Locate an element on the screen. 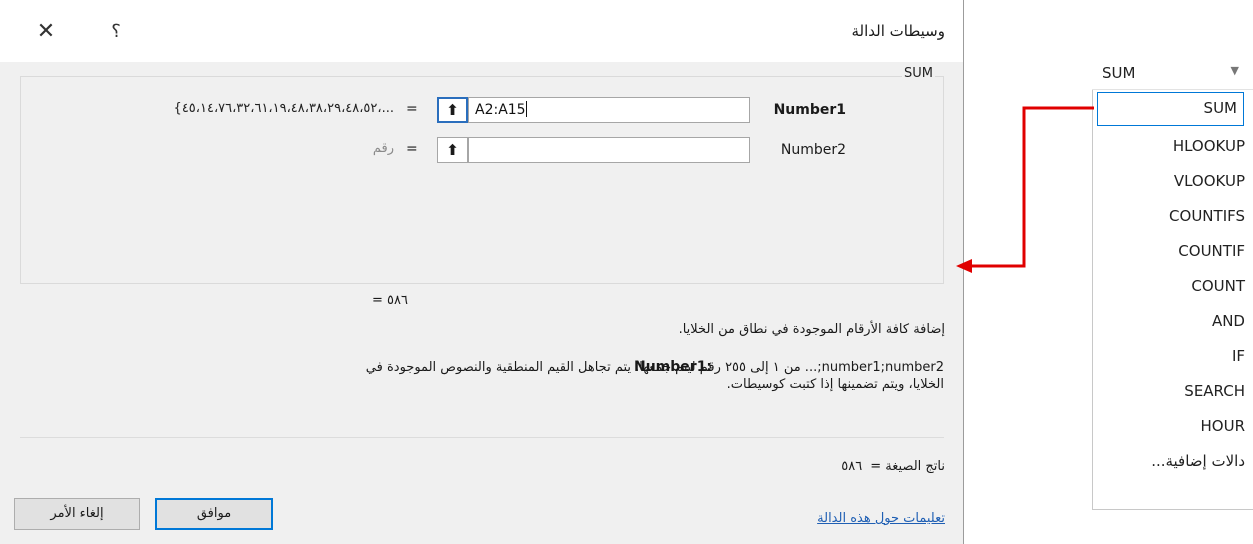 The width and height of the screenshot is (1253, 544). formula-result-label: ناتج الصيغة = is located at coordinates (907, 466).